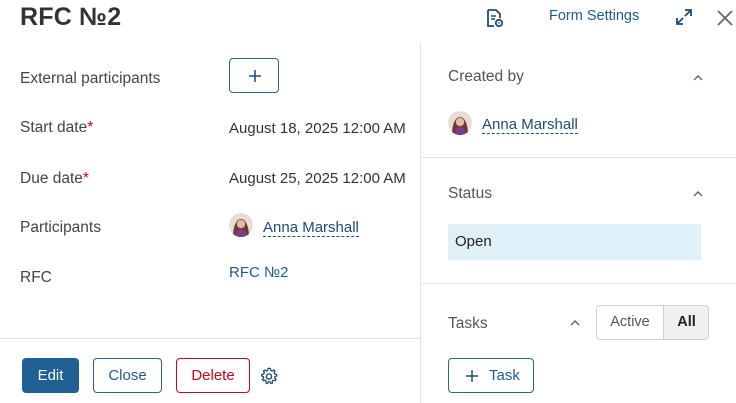 The width and height of the screenshot is (736, 403). What do you see at coordinates (578, 283) in the screenshot?
I see `section-divider-status` at bounding box center [578, 283].